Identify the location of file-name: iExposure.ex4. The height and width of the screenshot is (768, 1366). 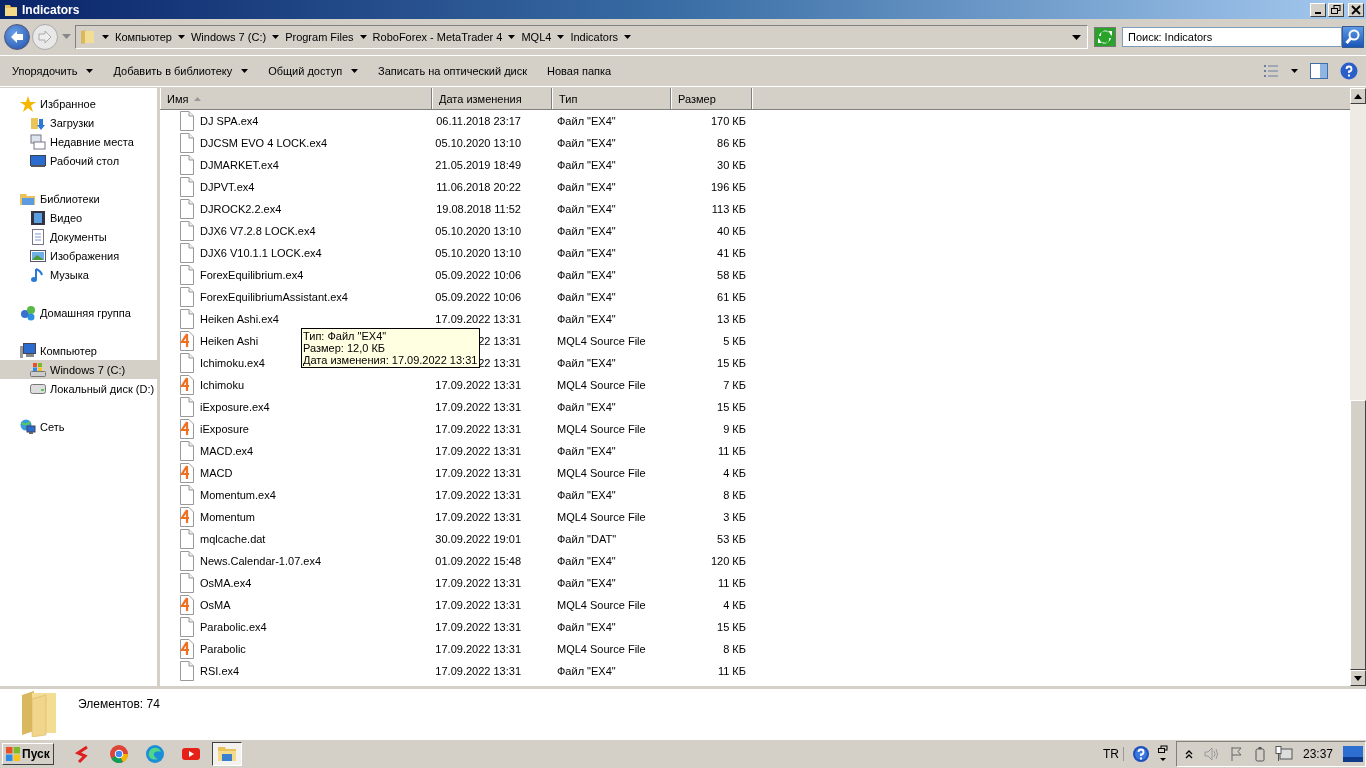
(296, 407).